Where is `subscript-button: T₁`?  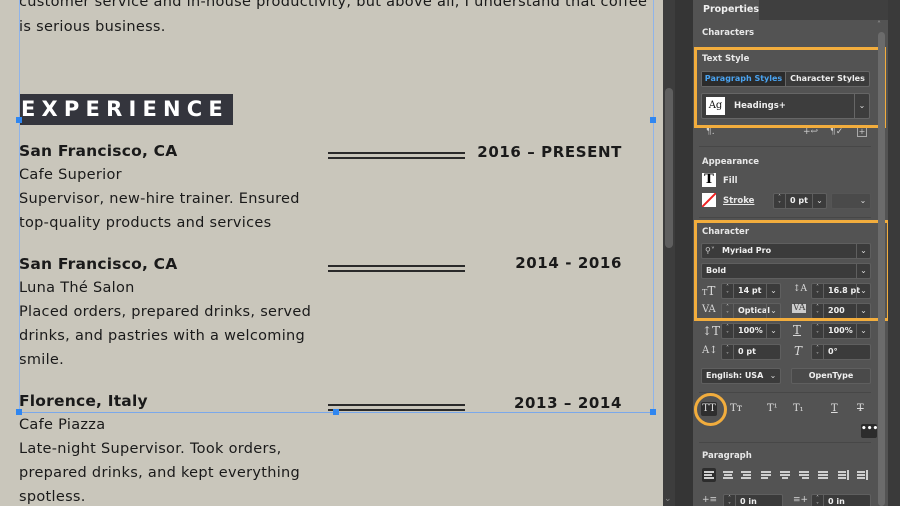
subscript-button: T₁ is located at coordinates (798, 409).